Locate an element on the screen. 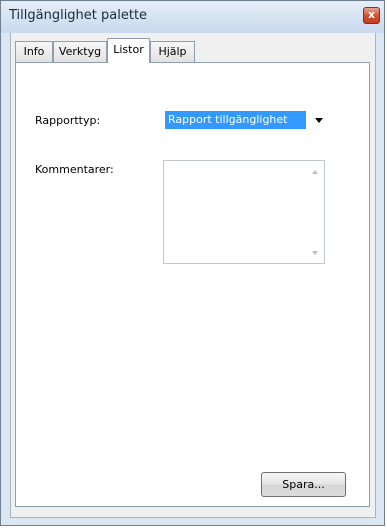 The image size is (387, 528). window-title: Tillgänglighet palette is located at coordinates (78, 15).